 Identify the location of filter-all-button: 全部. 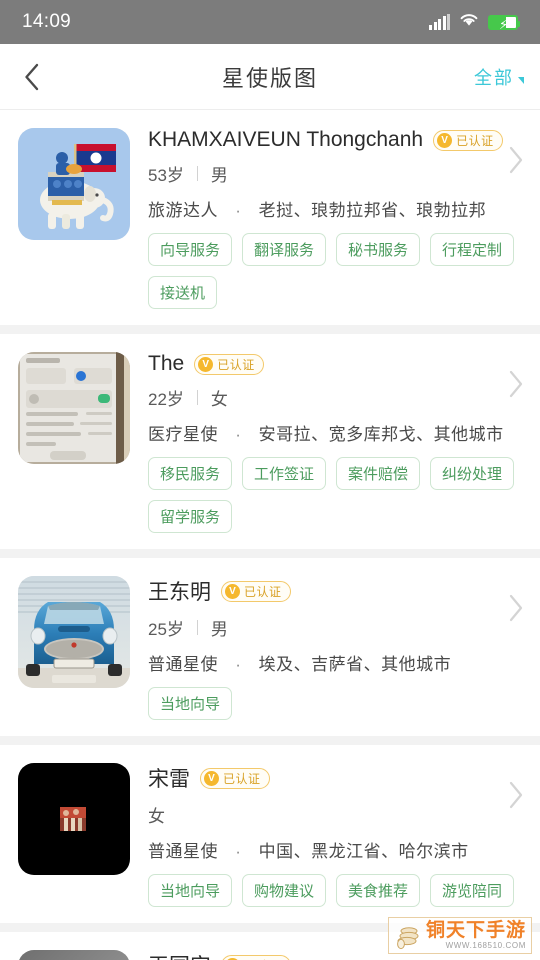
(499, 77).